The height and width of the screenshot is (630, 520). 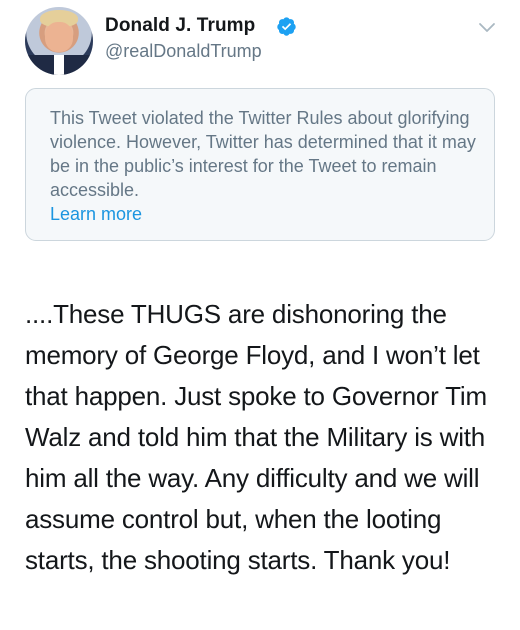 I want to click on display-name: Donald J. Trump, so click(x=180, y=26).